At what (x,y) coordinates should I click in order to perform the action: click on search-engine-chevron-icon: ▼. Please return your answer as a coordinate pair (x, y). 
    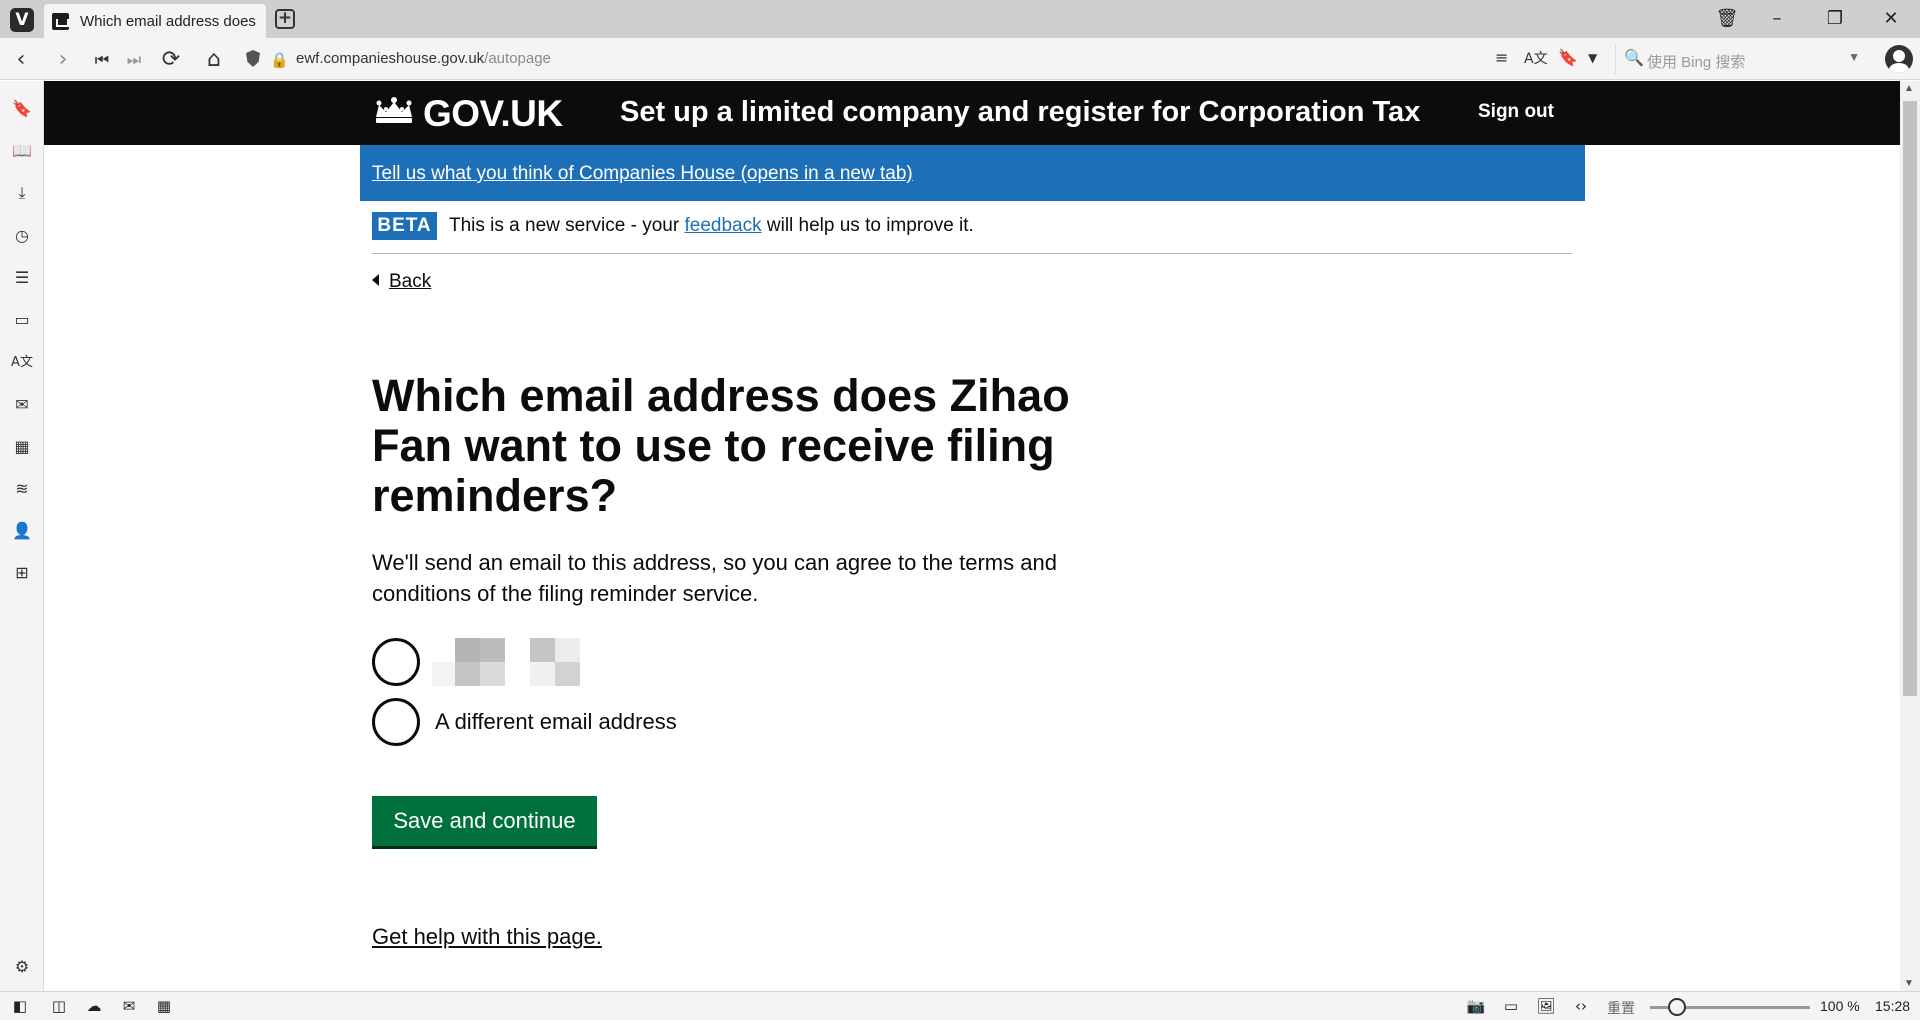
    Looking at the image, I should click on (1854, 57).